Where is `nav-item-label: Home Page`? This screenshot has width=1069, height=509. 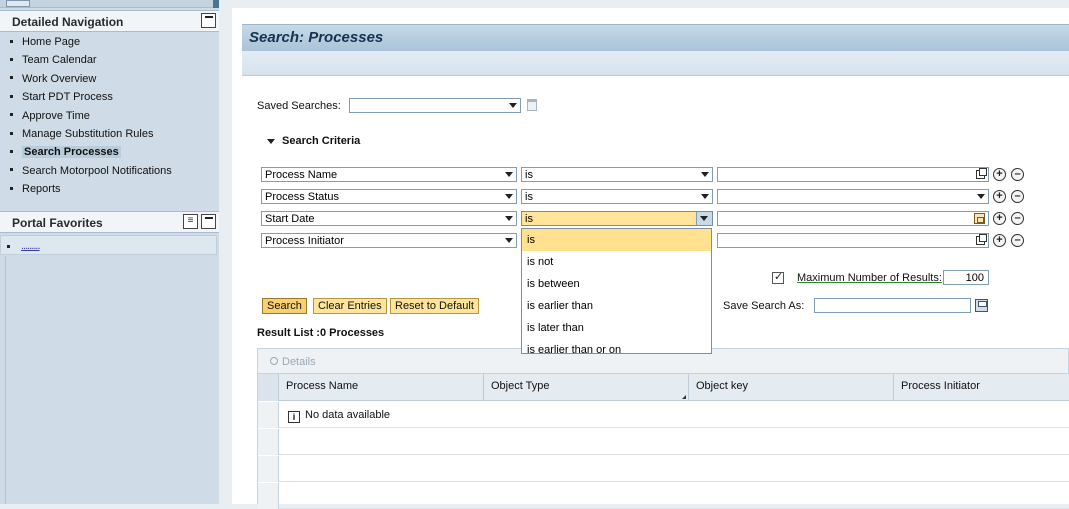
nav-item-label: Home Page is located at coordinates (51, 42).